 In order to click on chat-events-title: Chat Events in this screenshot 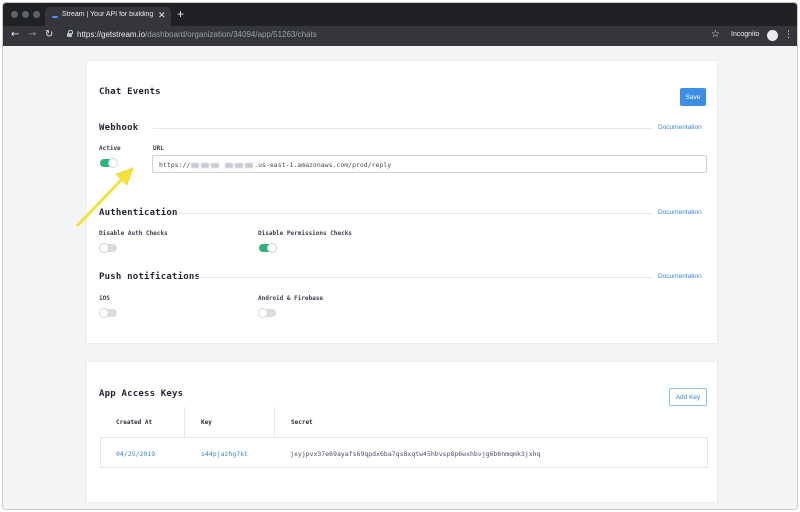, I will do `click(130, 92)`.